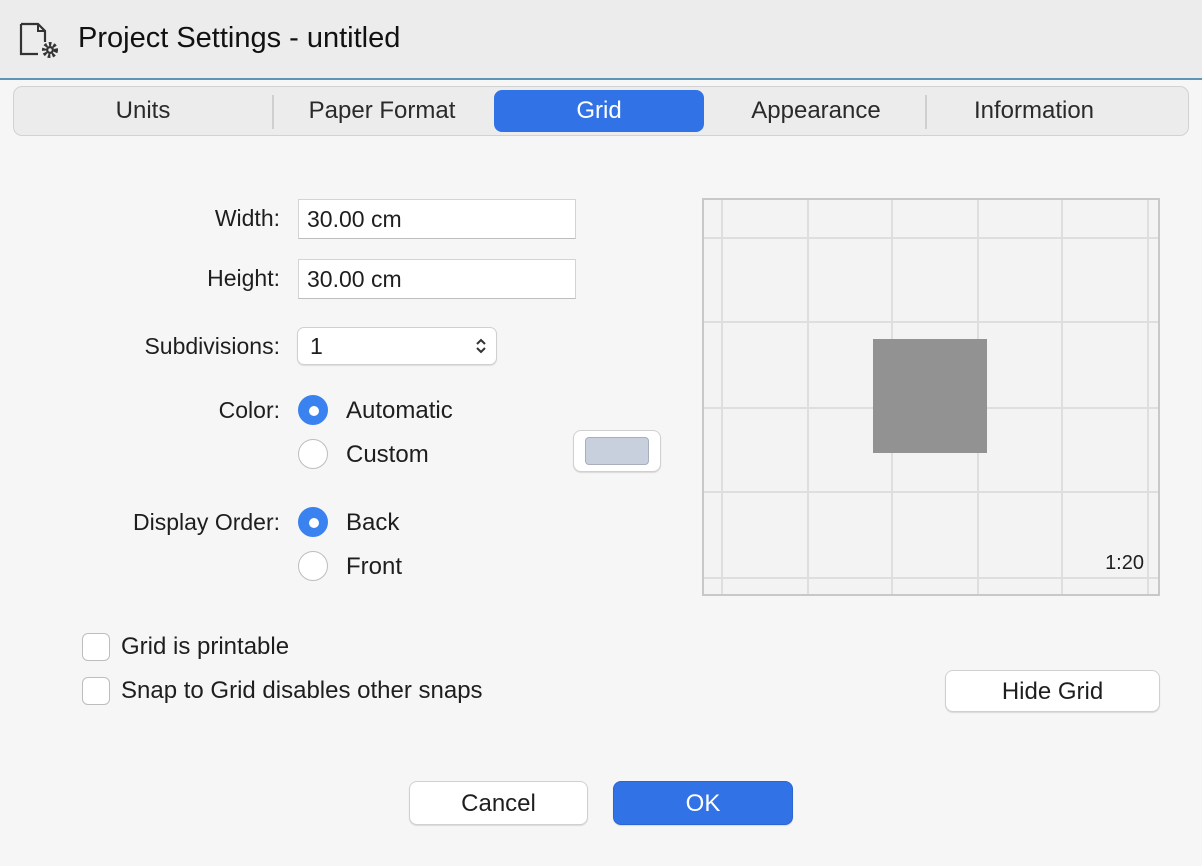 The width and height of the screenshot is (1202, 866). Describe the element at coordinates (601, 40) in the screenshot. I see `title-bar: Project Settings - untitled` at that location.